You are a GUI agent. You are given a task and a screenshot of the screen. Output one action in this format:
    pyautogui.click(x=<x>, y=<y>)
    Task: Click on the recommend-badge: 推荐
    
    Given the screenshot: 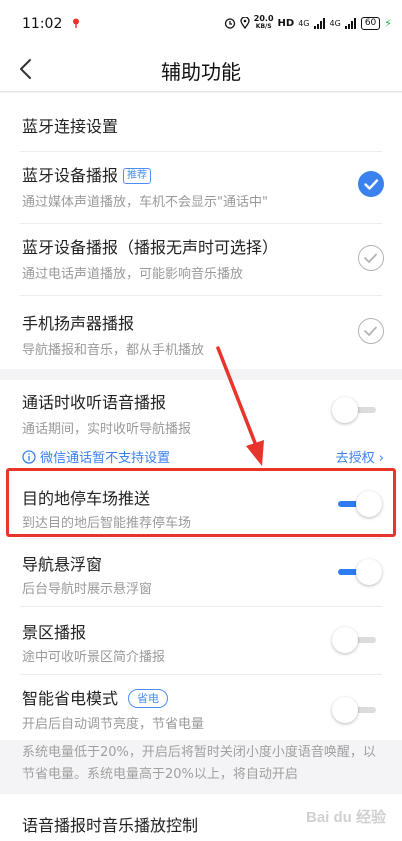 What is the action you would take?
    pyautogui.click(x=137, y=176)
    